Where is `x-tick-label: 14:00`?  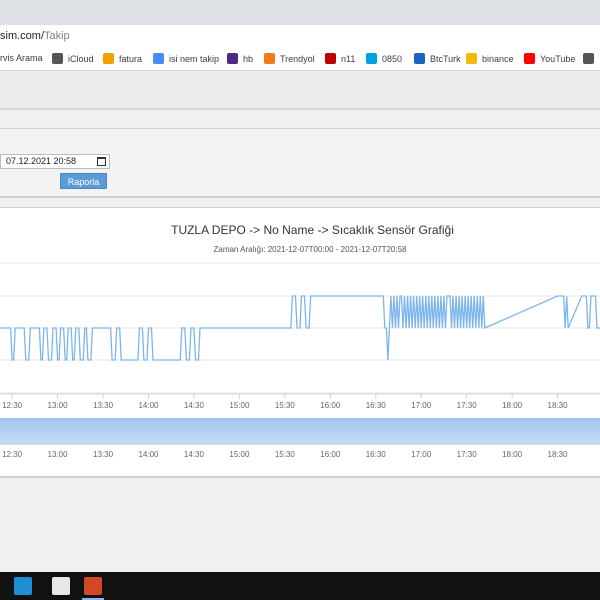
x-tick-label: 14:00 is located at coordinates (148, 405).